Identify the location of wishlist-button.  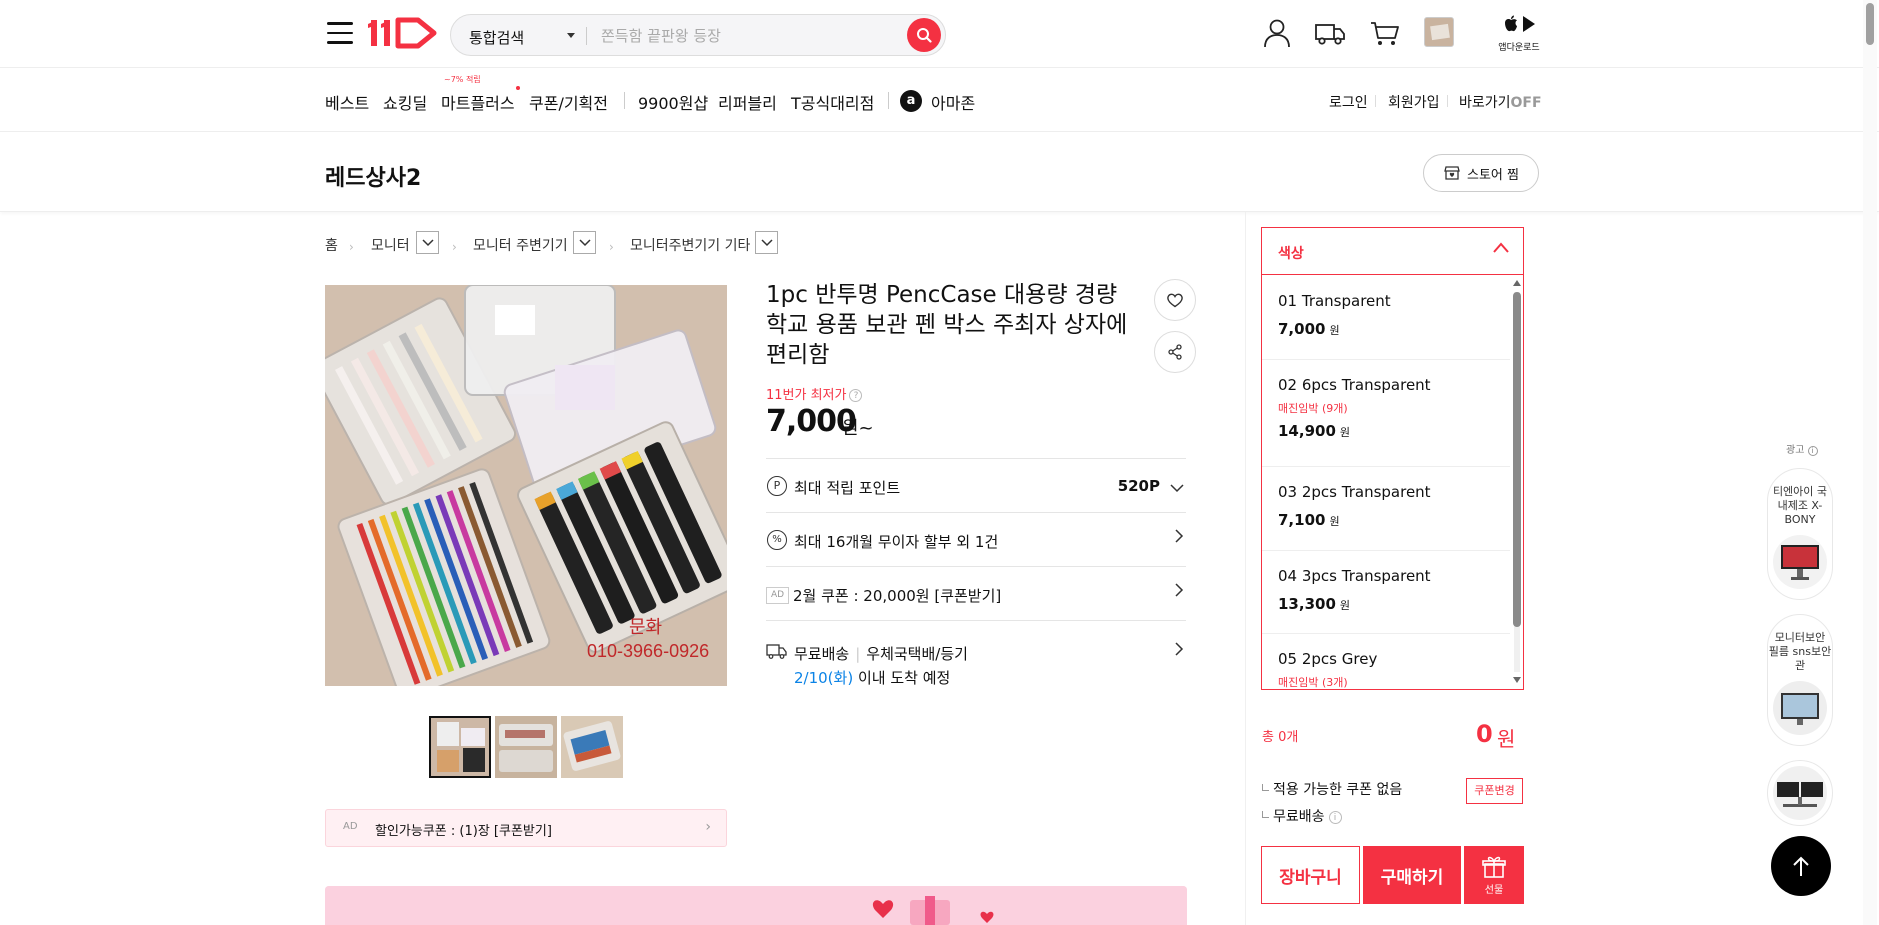
(1175, 300).